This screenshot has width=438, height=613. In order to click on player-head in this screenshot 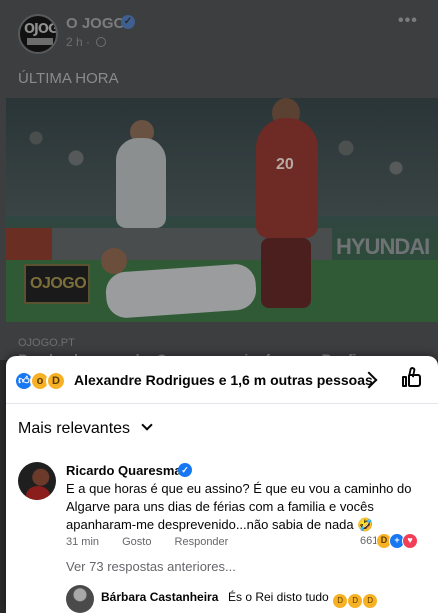, I will do `click(114, 261)`.